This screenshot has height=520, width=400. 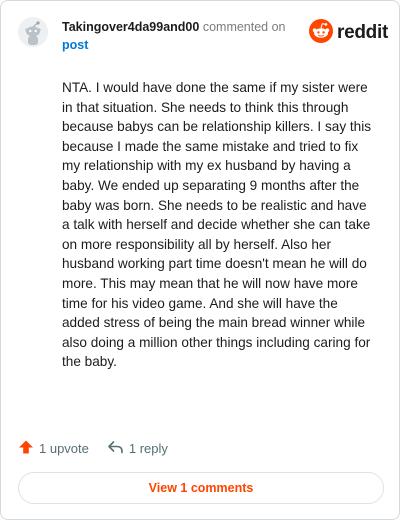 I want to click on view-comments-button: View 1 comments, so click(x=201, y=488).